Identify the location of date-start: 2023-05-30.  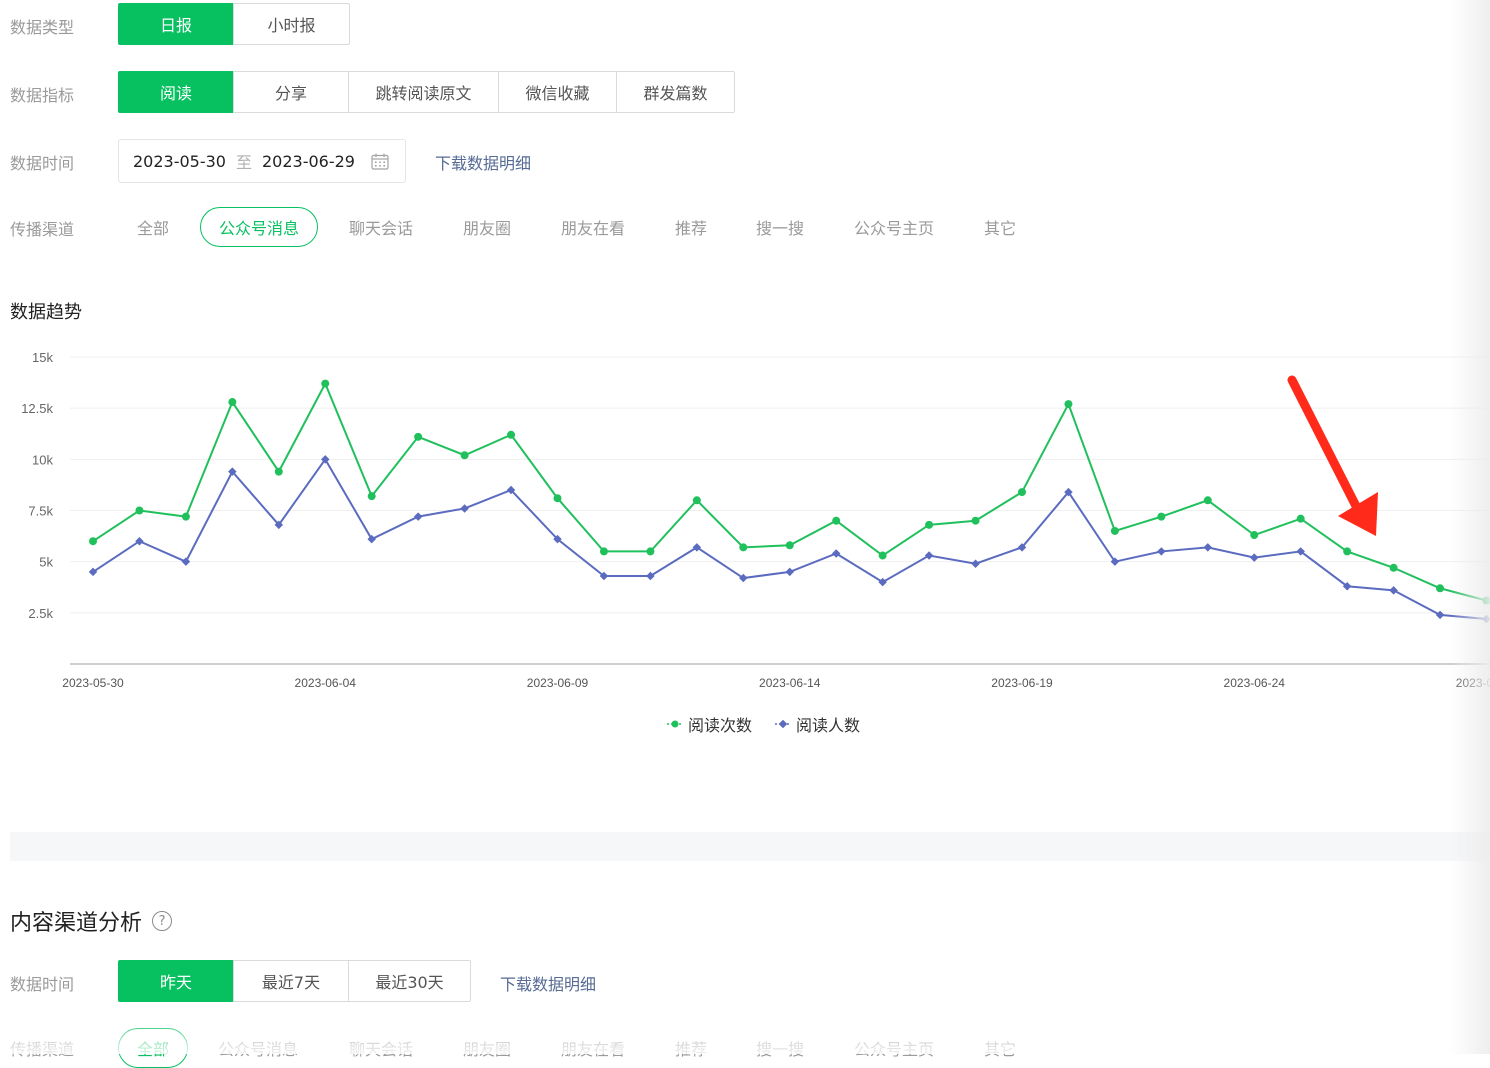
(179, 161).